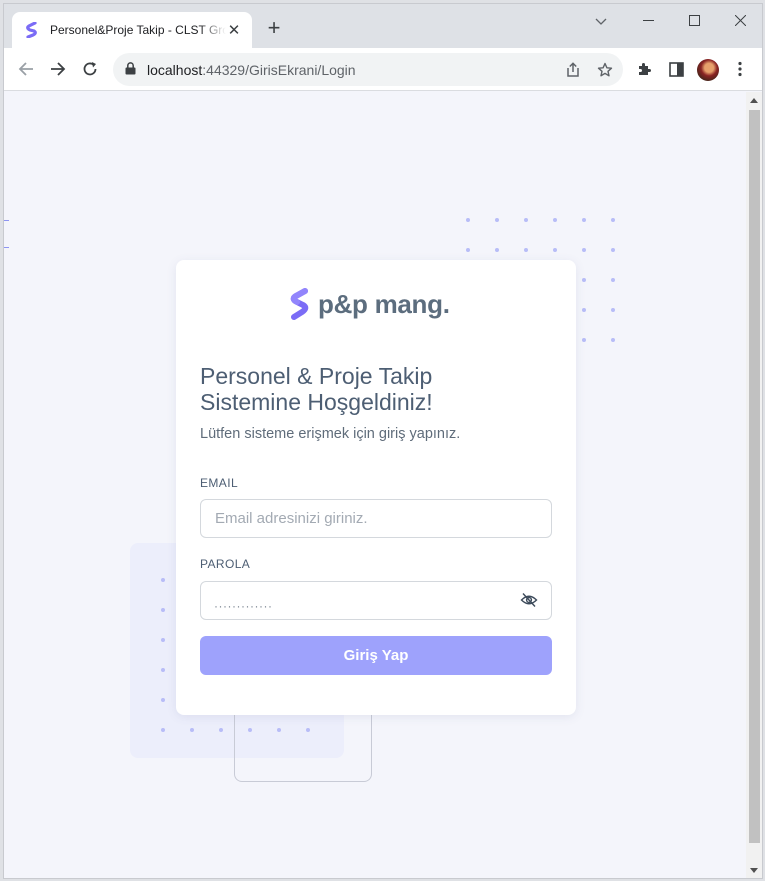 This screenshot has width=765, height=881. What do you see at coordinates (383, 26) in the screenshot?
I see `tab-strip: Personel&Proje Takip - CLST Group ✕ +` at bounding box center [383, 26].